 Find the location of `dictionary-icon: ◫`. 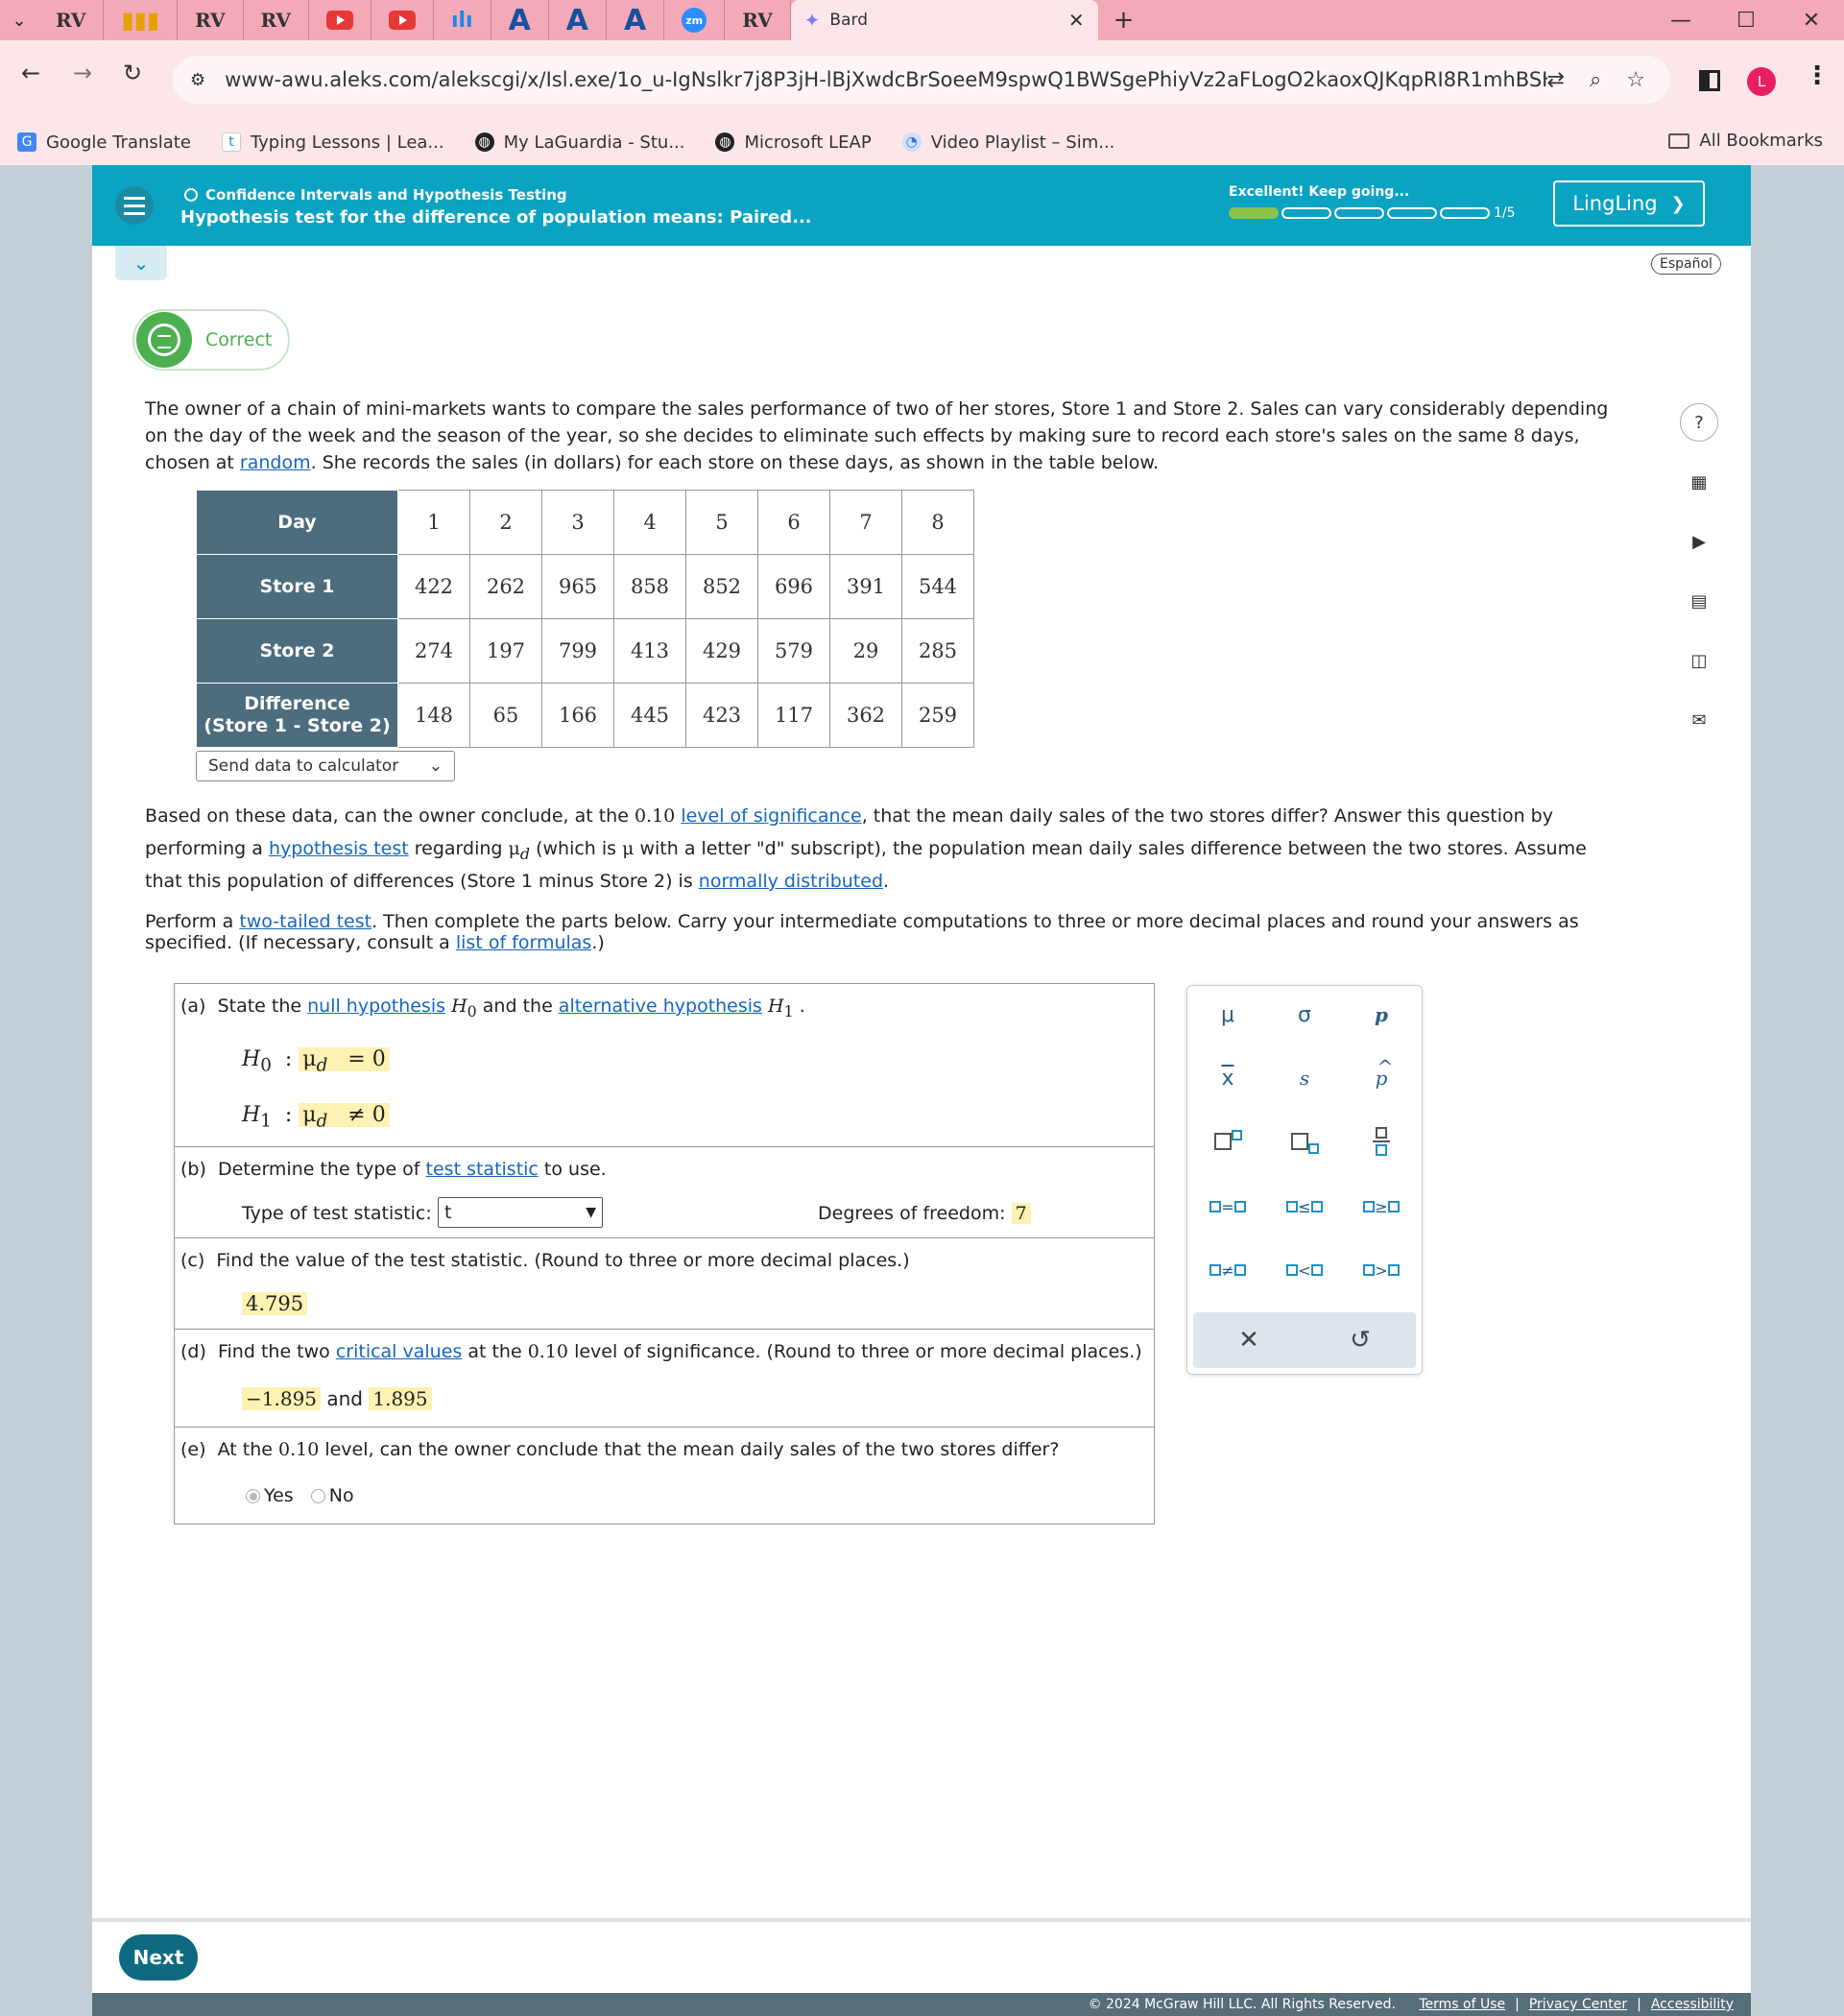

dictionary-icon: ◫ is located at coordinates (1699, 660).